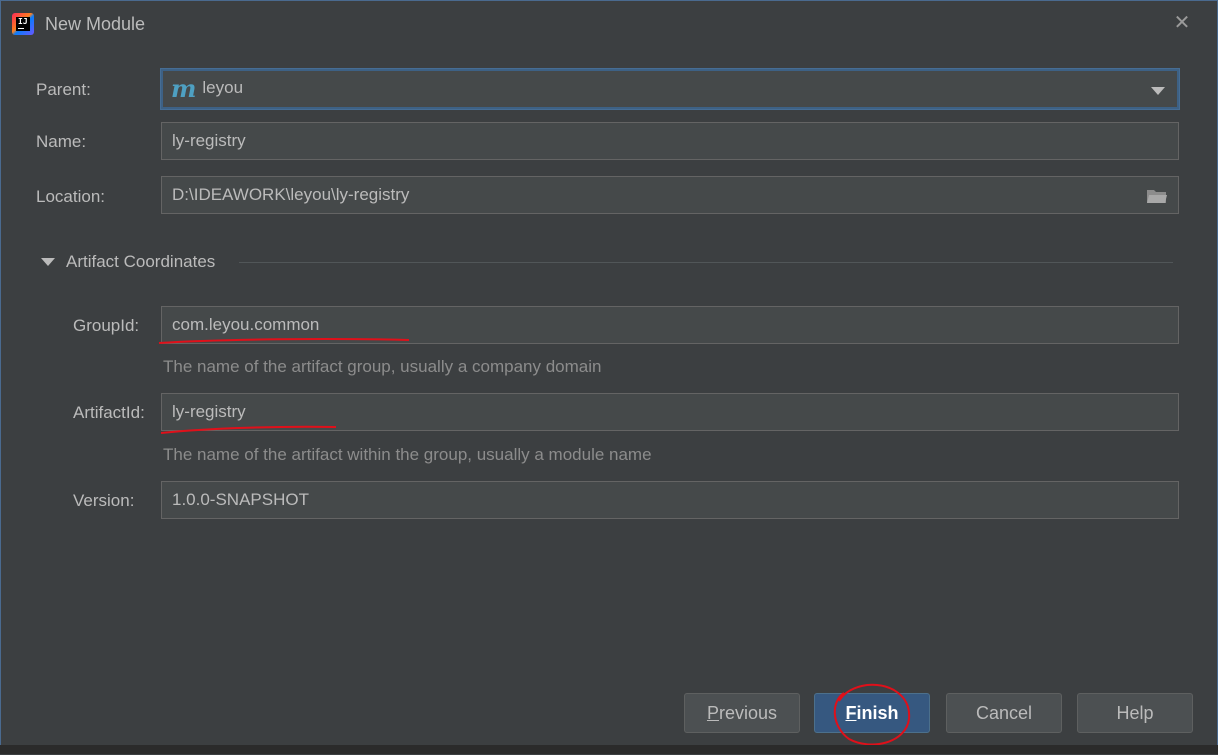  What do you see at coordinates (712, 713) in the screenshot?
I see `previous-mnemonic: P` at bounding box center [712, 713].